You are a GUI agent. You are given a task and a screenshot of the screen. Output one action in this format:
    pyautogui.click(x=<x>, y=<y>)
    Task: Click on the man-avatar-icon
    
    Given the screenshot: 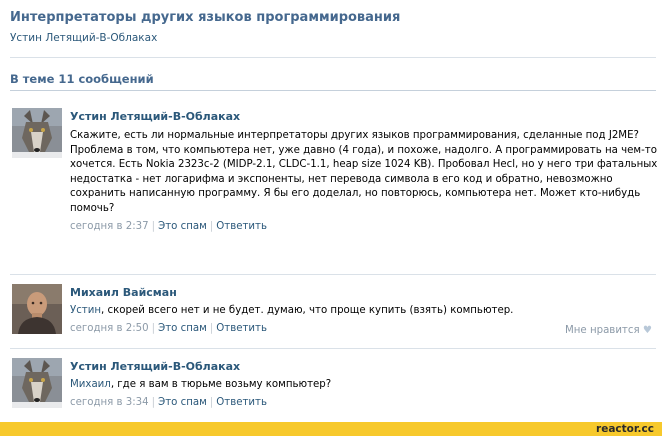 What is the action you would take?
    pyautogui.click(x=37, y=309)
    